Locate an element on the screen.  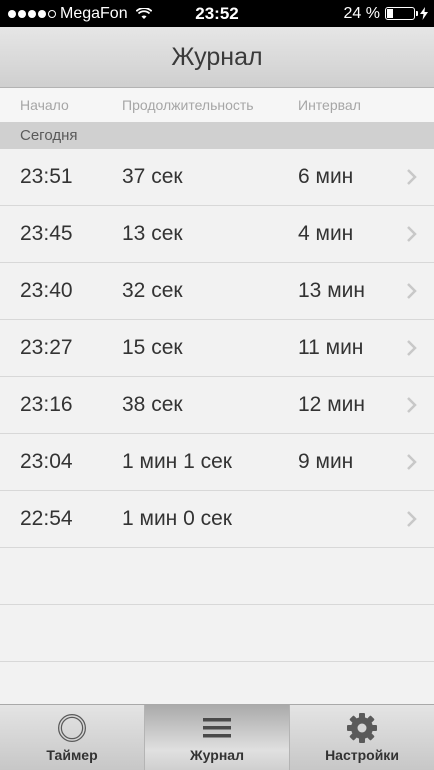
signal-strength-icon is located at coordinates (32, 13).